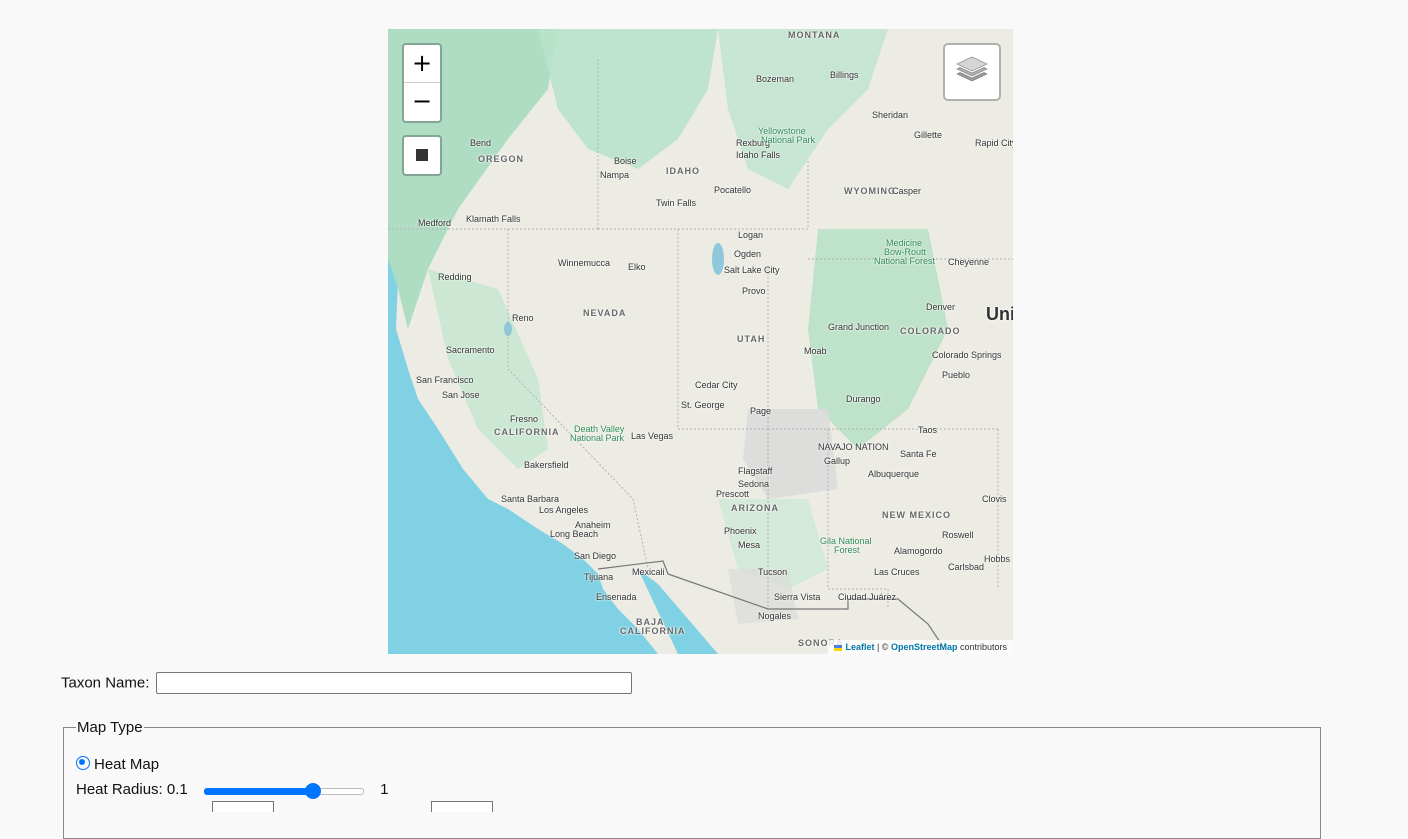 The height and width of the screenshot is (839, 1408). I want to click on map-label-tucson: Tucson, so click(773, 572).